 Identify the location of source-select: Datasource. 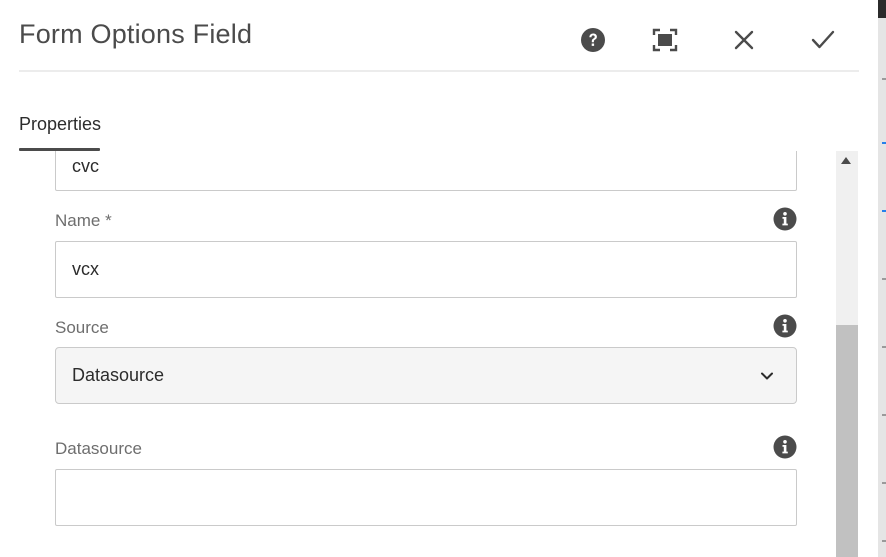
(426, 375).